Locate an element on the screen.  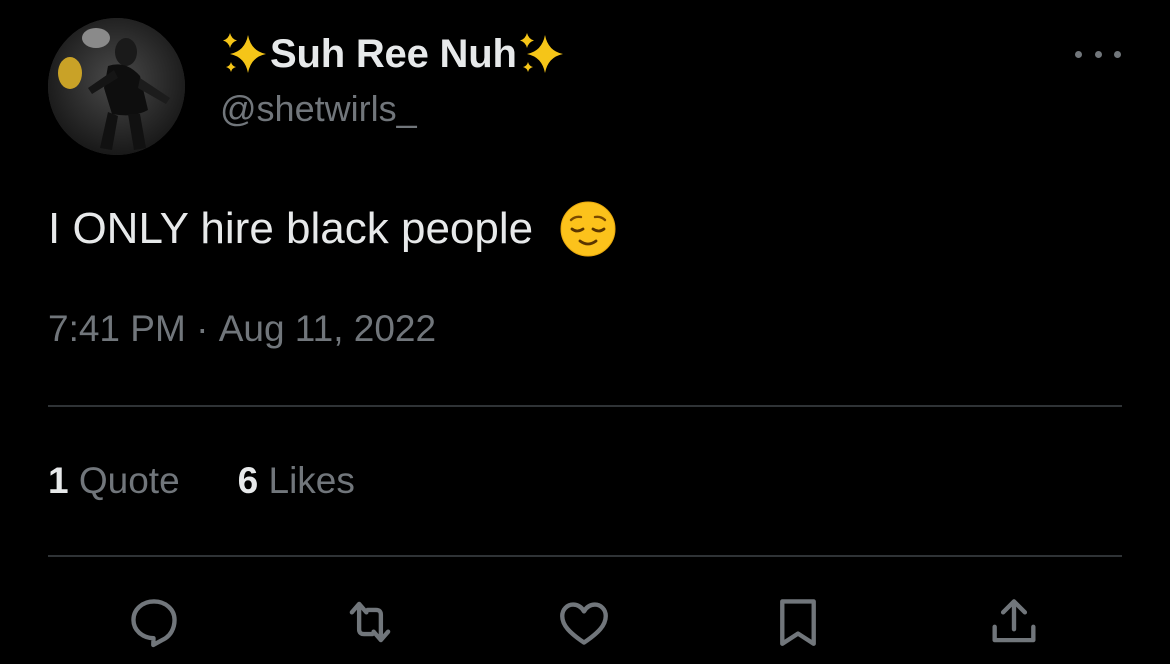
more-options-icon is located at coordinates (1098, 54).